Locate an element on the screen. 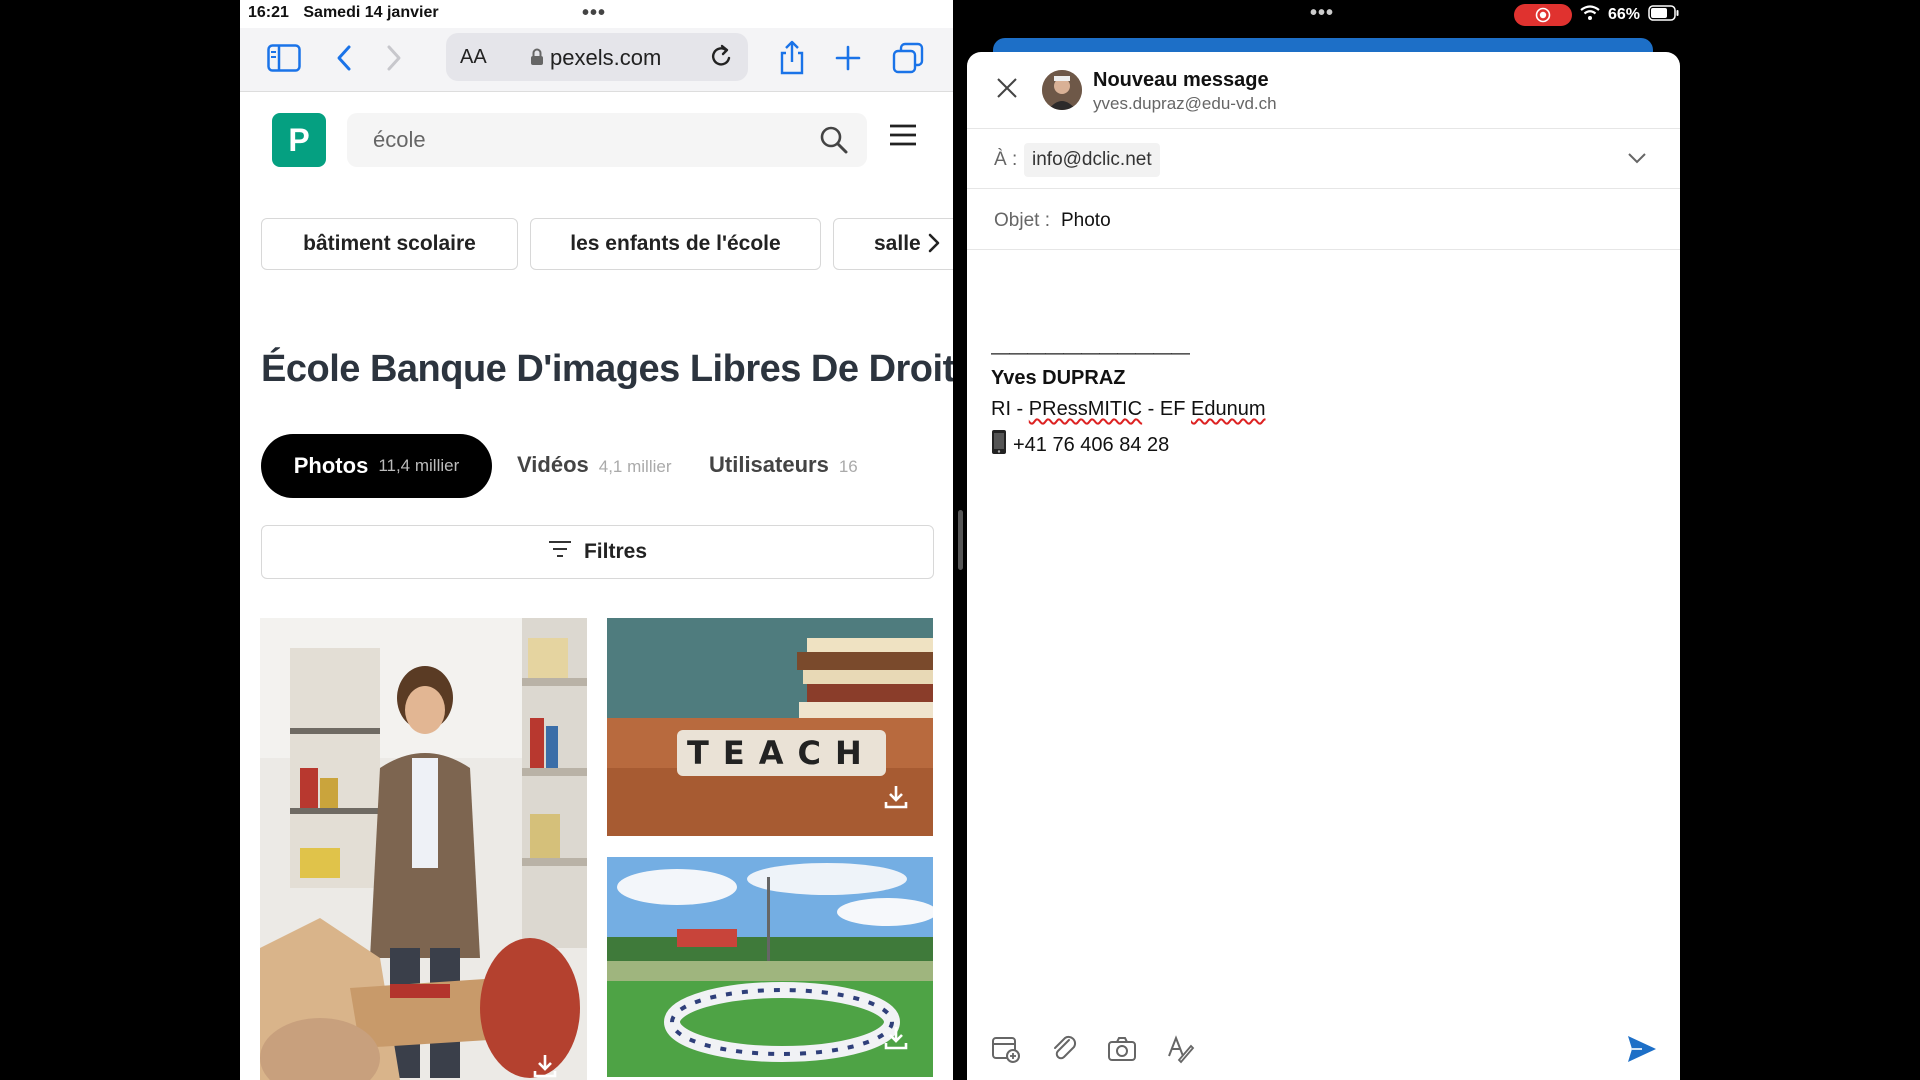  chevron-right-icon is located at coordinates (934, 245).